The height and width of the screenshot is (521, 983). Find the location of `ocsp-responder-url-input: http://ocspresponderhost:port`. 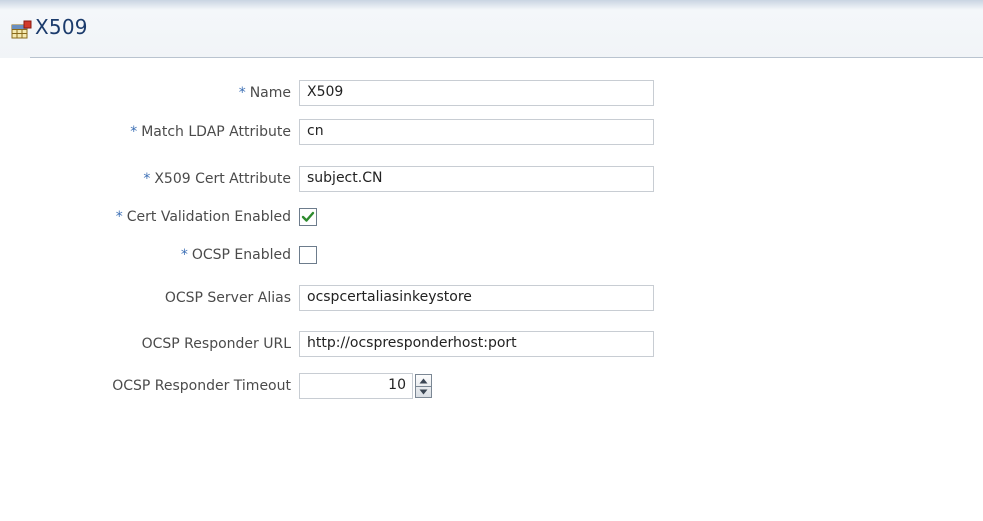

ocsp-responder-url-input: http://ocspresponderhost:port is located at coordinates (476, 344).